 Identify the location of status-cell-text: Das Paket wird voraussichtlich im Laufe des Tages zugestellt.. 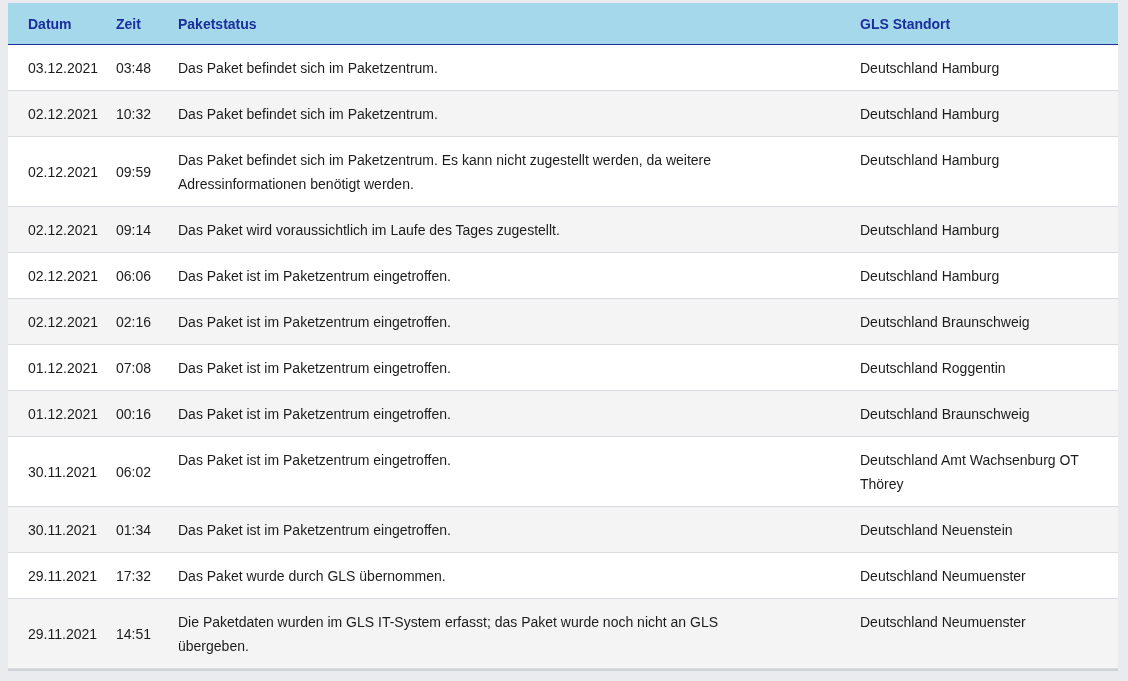
(369, 230).